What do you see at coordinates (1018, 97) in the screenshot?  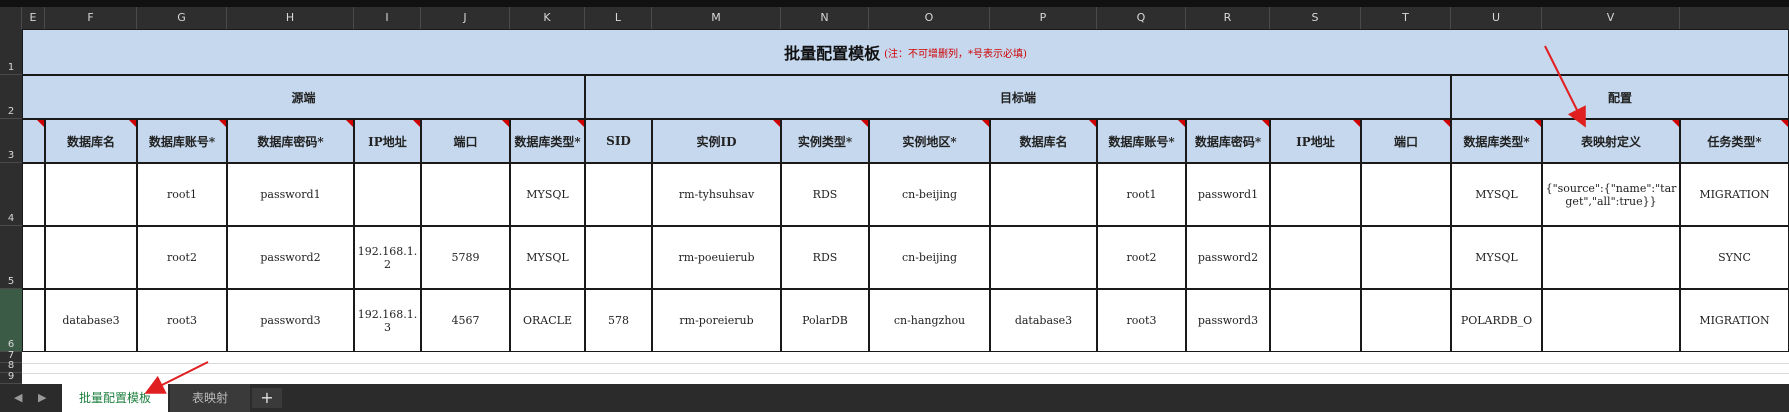 I see `group-target: 目标端` at bounding box center [1018, 97].